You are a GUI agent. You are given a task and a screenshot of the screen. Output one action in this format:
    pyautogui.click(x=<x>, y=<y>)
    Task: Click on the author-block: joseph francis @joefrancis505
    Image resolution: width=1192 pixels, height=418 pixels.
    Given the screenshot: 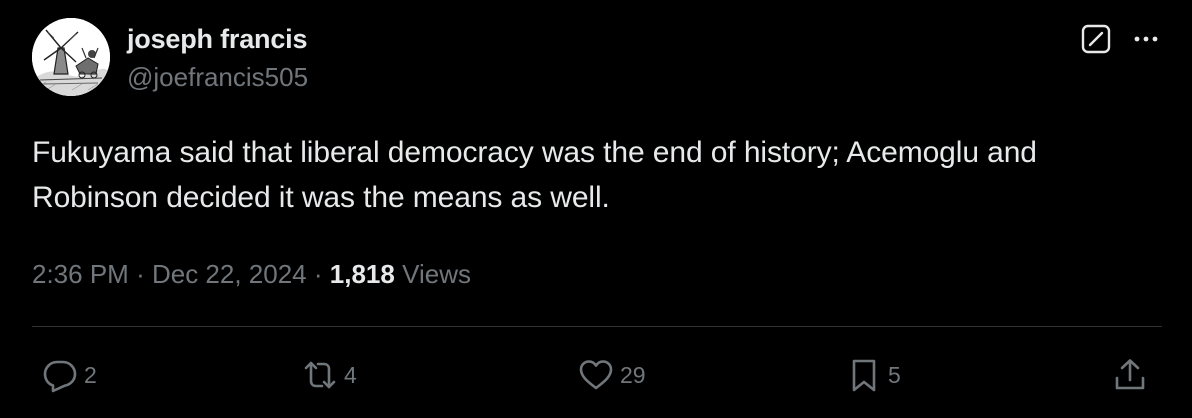 What is the action you would take?
    pyautogui.click(x=217, y=57)
    